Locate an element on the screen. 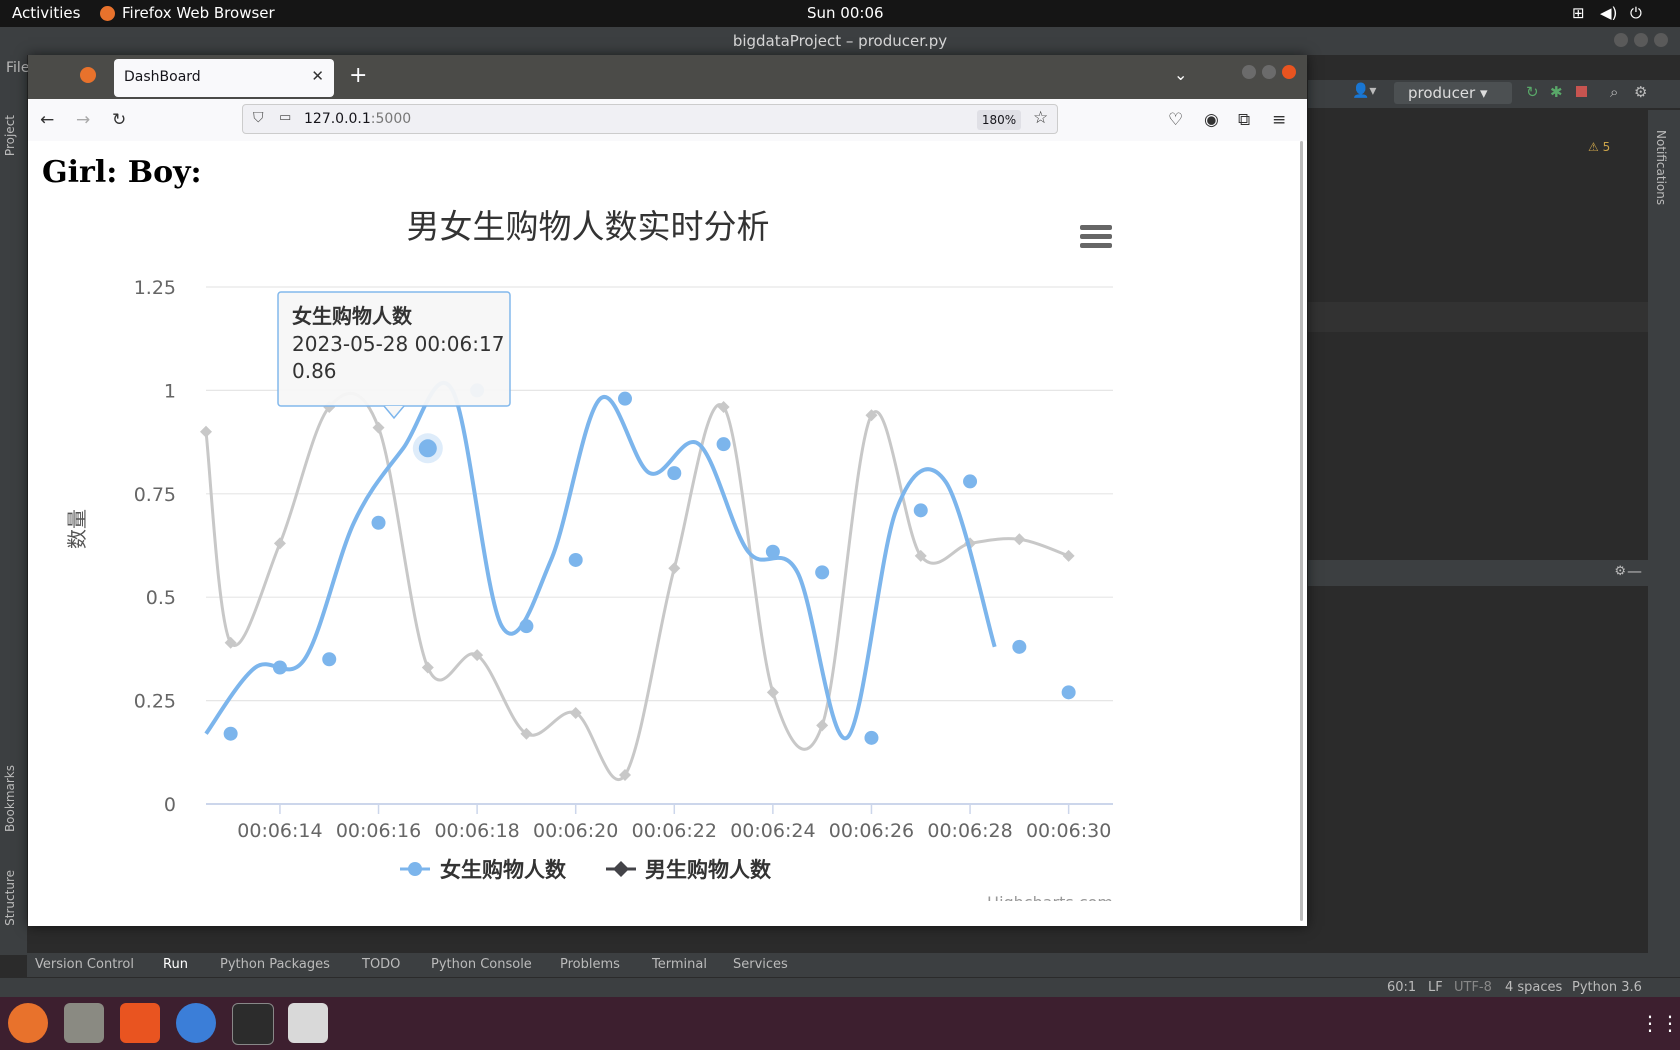  window-close-icon is located at coordinates (1289, 72).